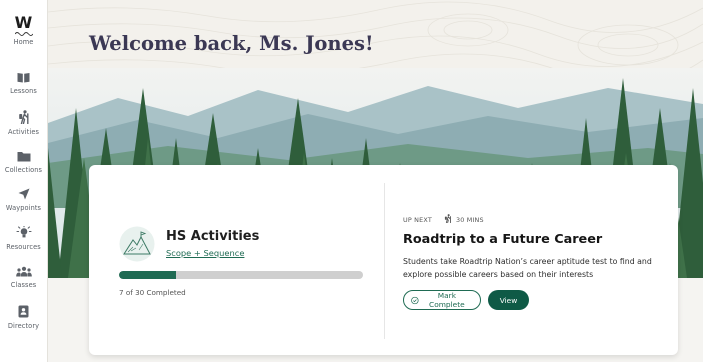  I want to click on lightbulb-icon, so click(23, 232).